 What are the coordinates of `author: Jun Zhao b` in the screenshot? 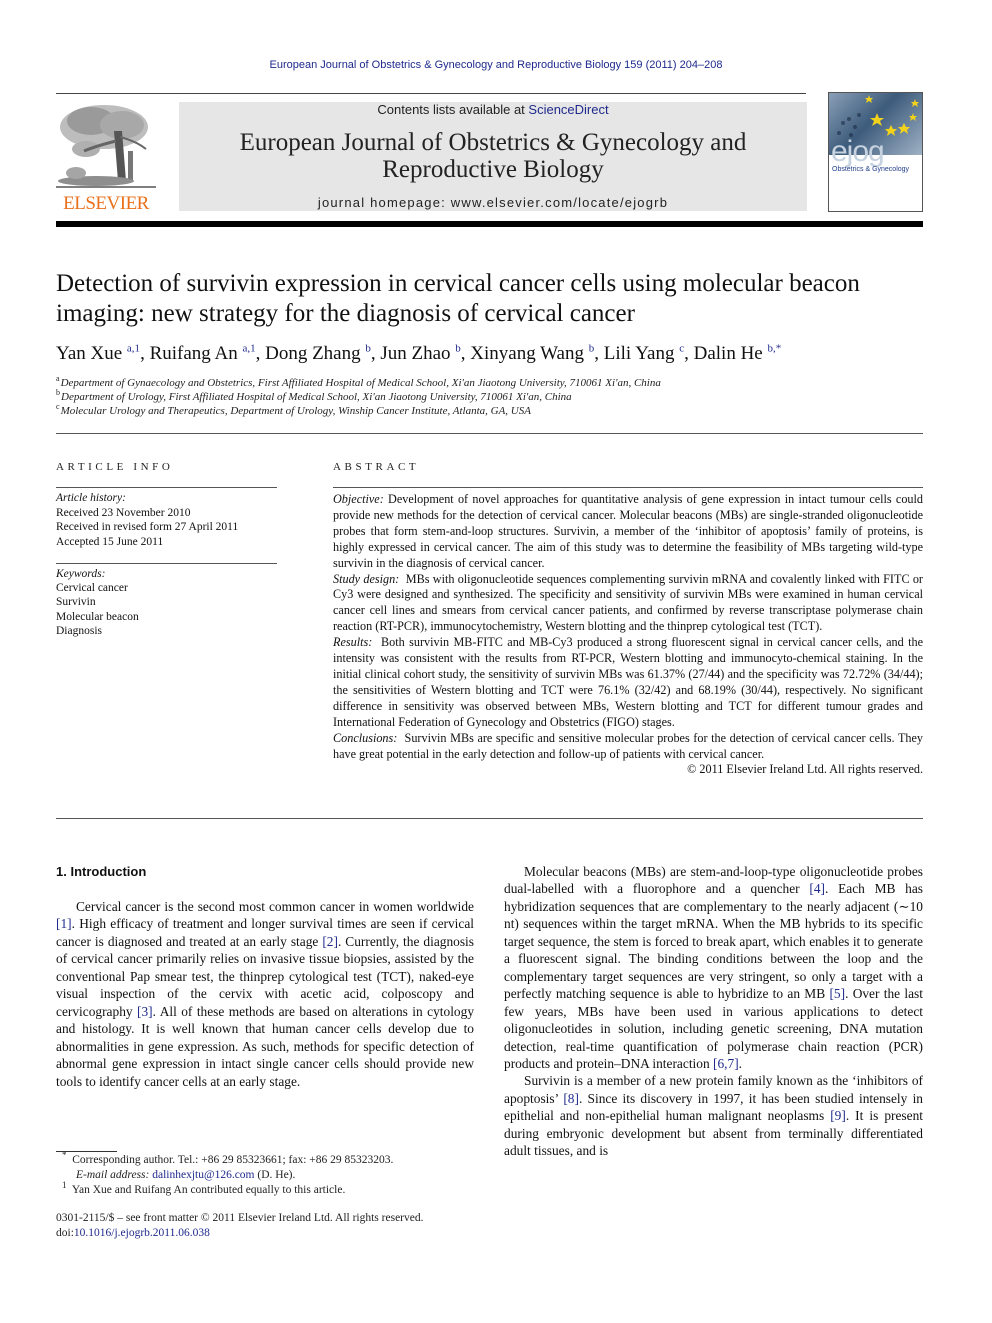 It's located at (420, 353).